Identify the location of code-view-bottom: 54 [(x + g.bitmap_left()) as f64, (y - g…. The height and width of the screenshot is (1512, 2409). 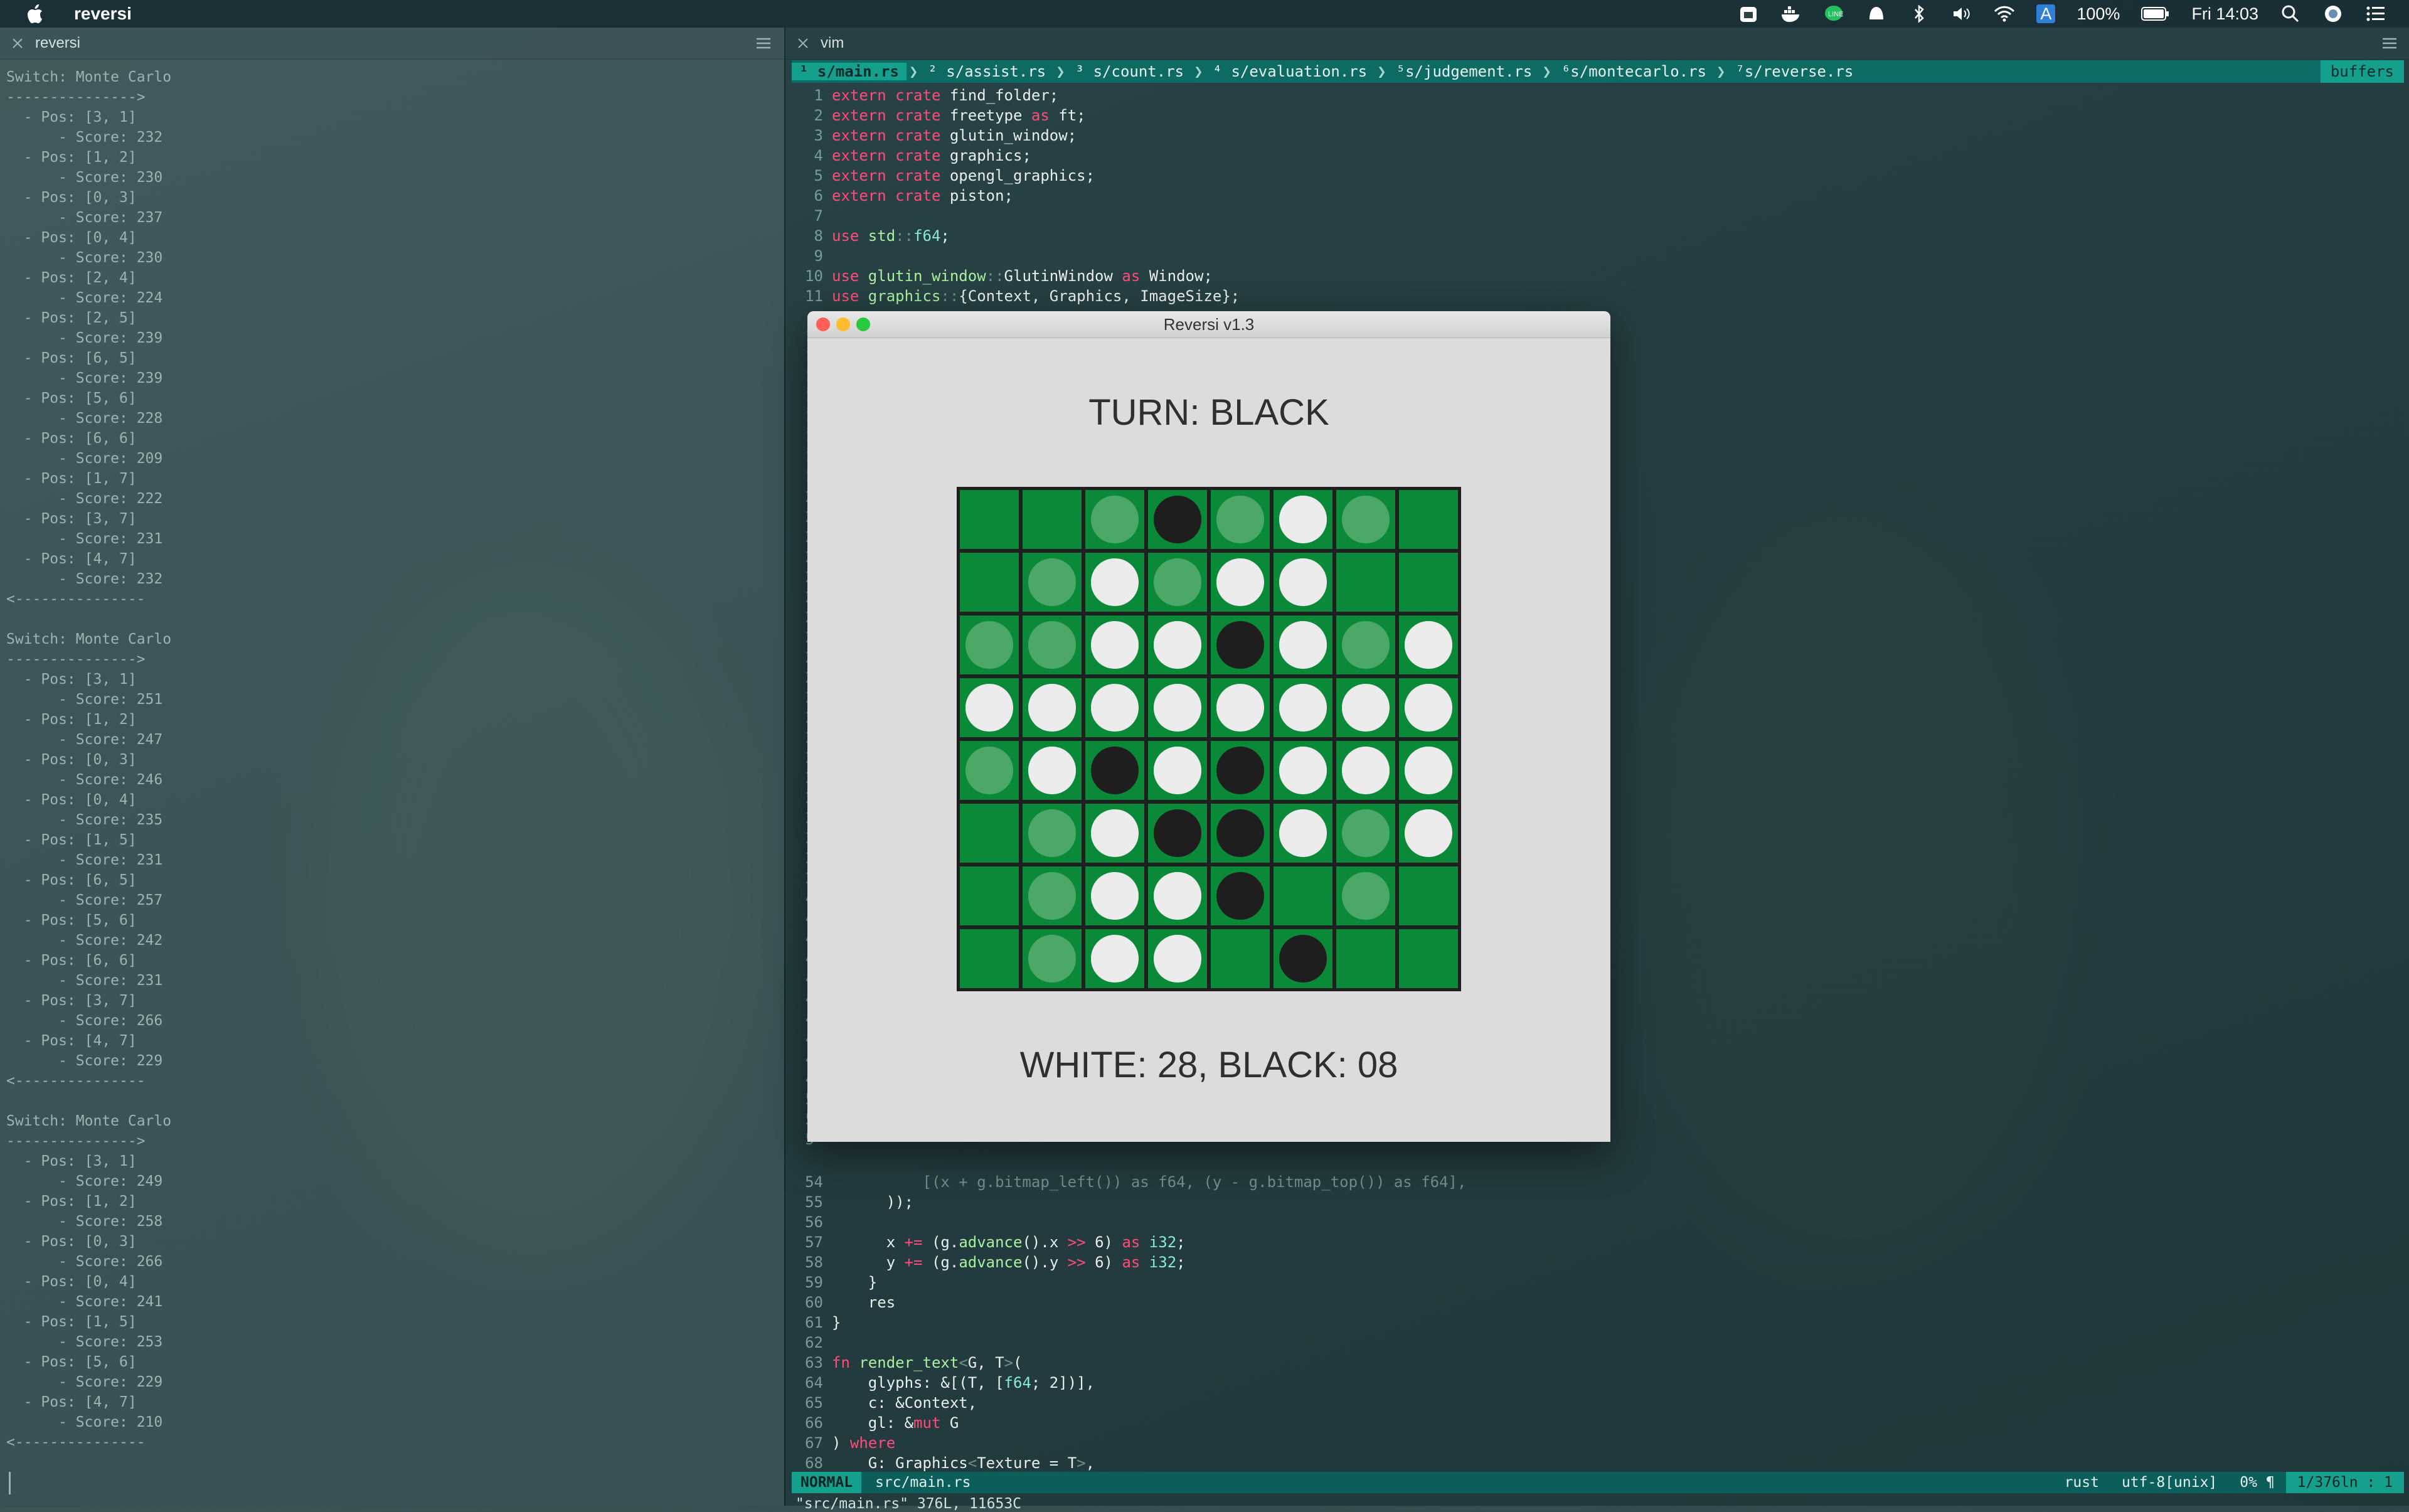
(1598, 1323).